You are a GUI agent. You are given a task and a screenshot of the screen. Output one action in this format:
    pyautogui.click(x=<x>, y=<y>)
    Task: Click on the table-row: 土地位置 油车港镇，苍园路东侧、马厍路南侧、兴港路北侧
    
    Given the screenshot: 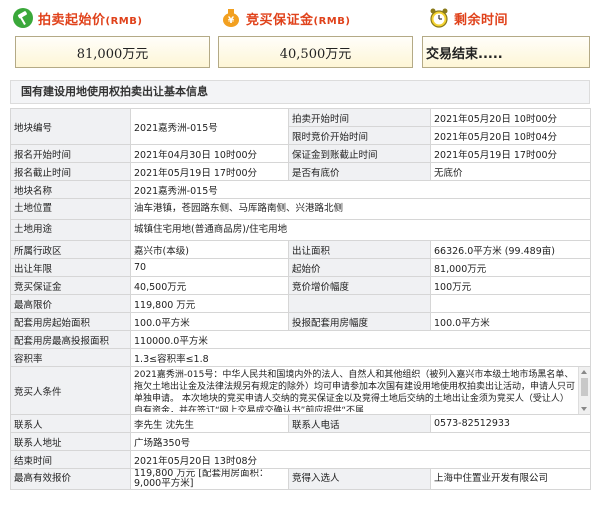 What is the action you would take?
    pyautogui.click(x=300, y=209)
    